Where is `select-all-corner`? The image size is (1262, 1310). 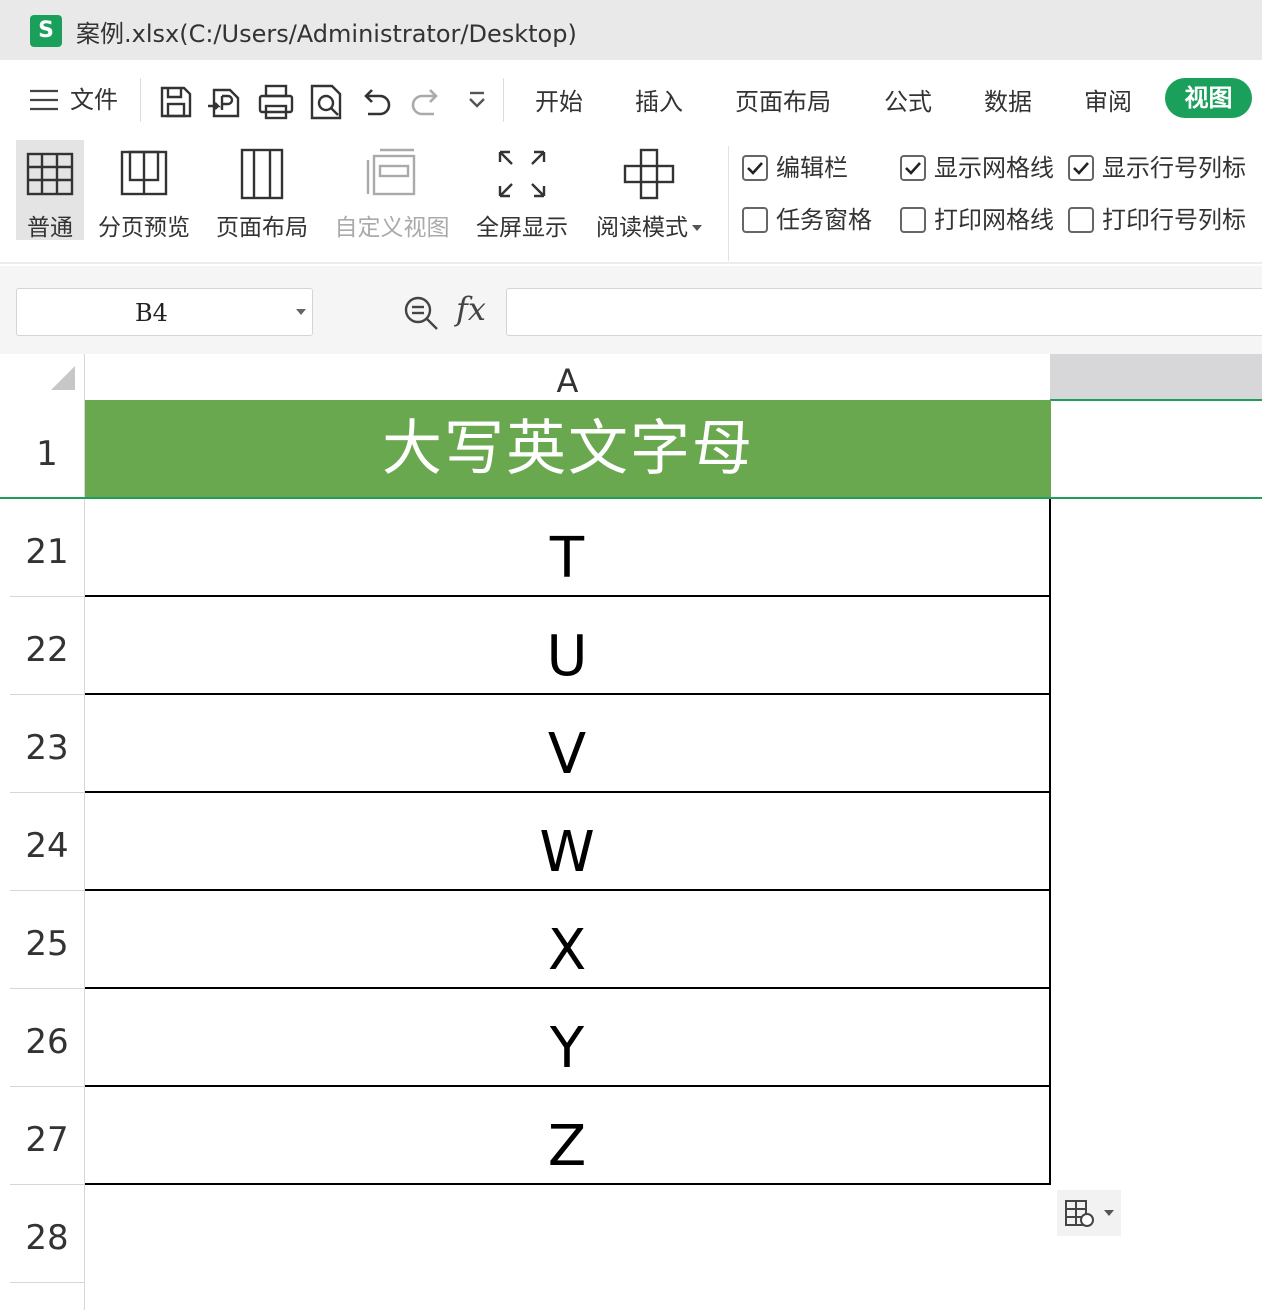
select-all-corner is located at coordinates (47, 377).